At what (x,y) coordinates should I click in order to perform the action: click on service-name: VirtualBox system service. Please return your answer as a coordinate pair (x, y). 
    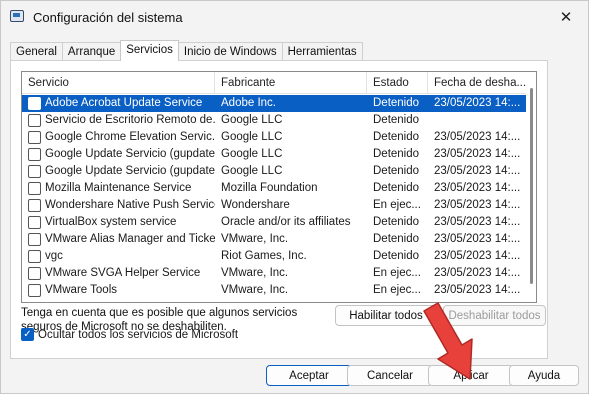
    Looking at the image, I should click on (111, 222).